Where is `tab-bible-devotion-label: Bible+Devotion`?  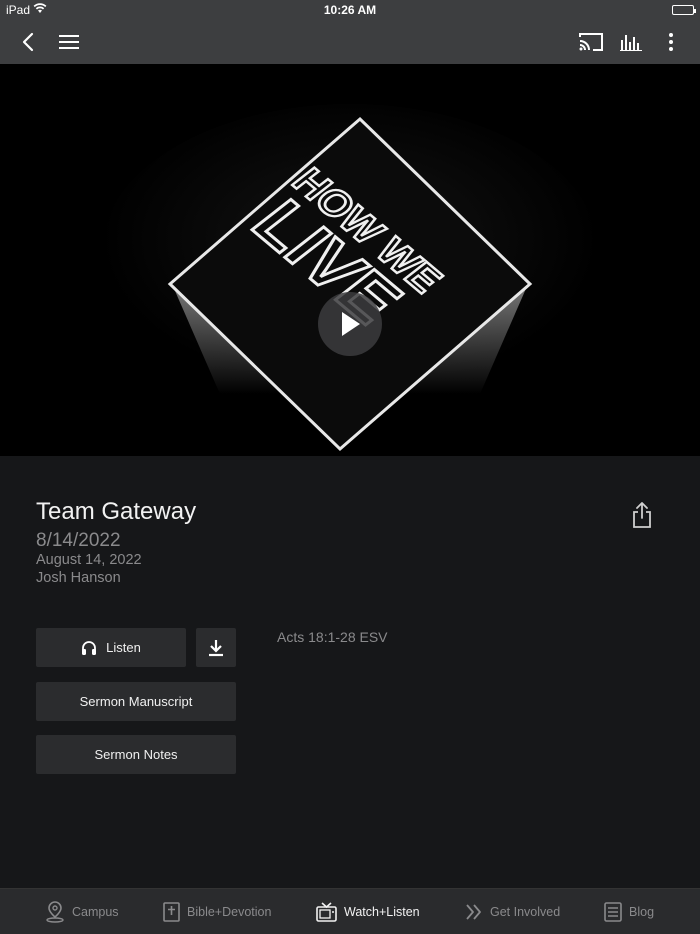 tab-bible-devotion-label: Bible+Devotion is located at coordinates (229, 912).